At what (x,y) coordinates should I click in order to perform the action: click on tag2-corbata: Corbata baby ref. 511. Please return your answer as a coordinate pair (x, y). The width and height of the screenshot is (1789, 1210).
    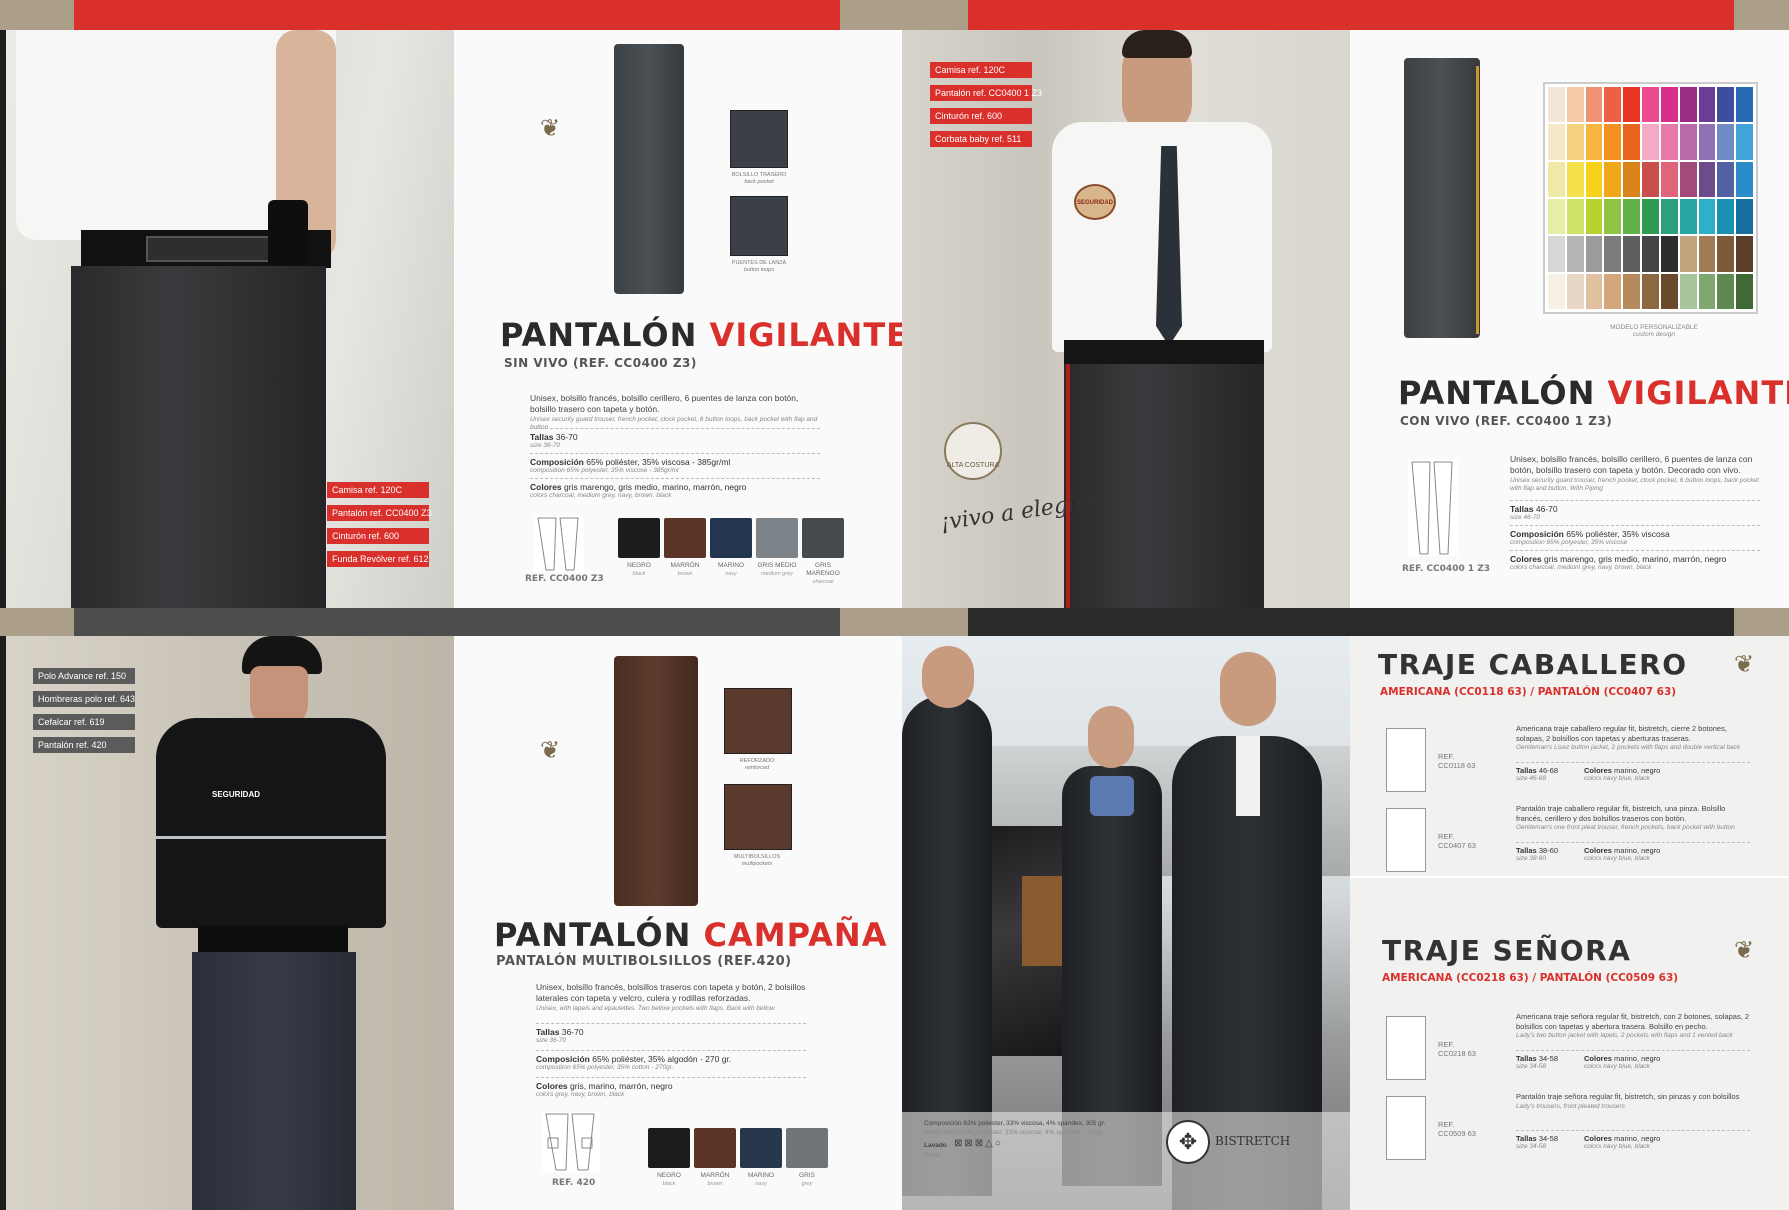
    Looking at the image, I should click on (981, 139).